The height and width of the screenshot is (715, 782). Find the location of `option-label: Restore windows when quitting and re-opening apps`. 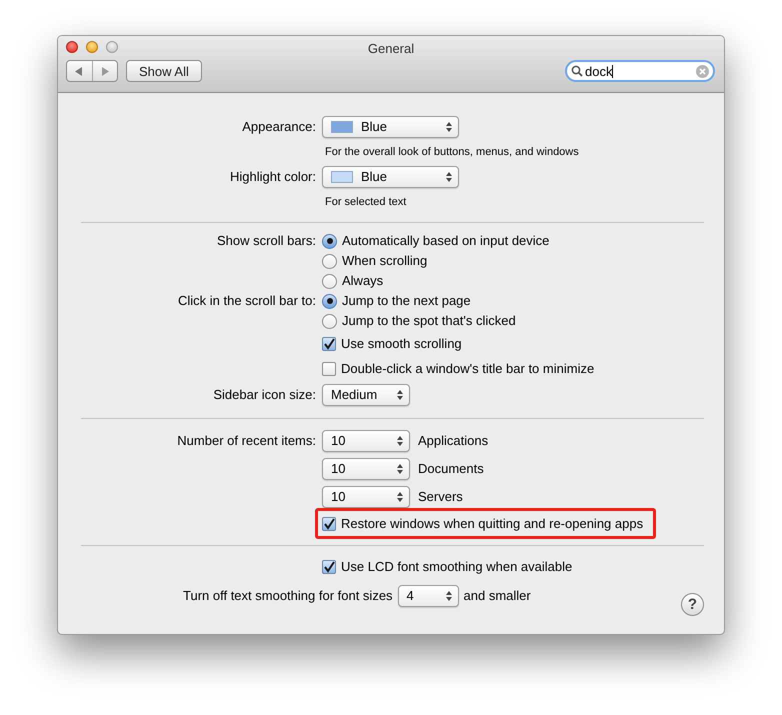

option-label: Restore windows when quitting and re-opening apps is located at coordinates (492, 523).